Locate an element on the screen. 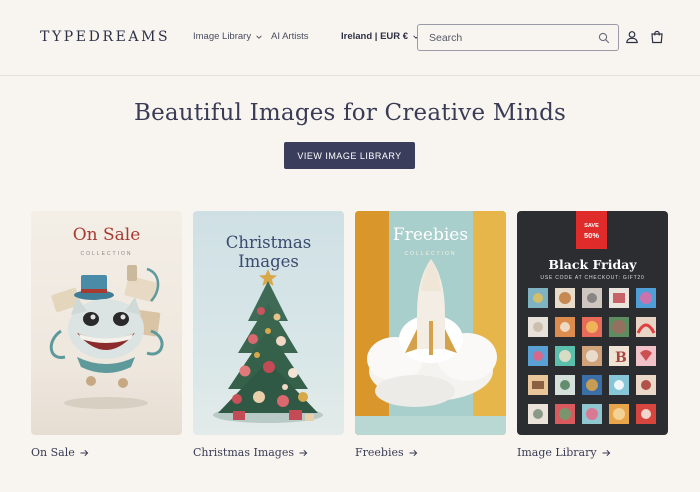  card-christmas-link: Christmas Images is located at coordinates (250, 452).